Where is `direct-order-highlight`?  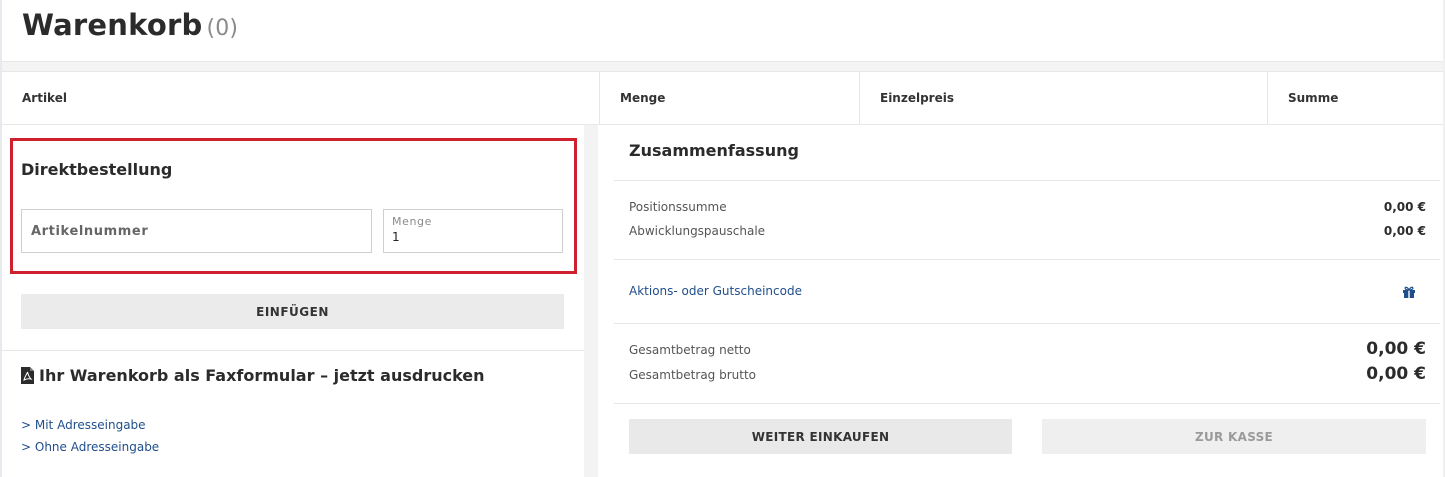
direct-order-highlight is located at coordinates (293, 206).